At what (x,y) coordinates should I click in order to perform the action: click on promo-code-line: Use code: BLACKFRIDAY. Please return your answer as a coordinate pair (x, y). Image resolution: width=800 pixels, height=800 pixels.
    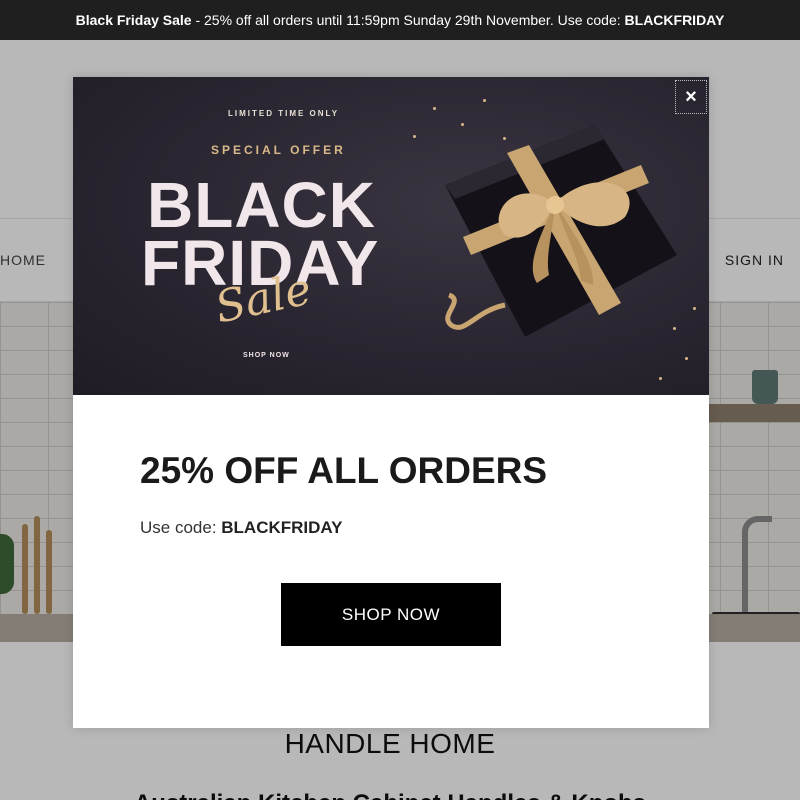
    Looking at the image, I should click on (241, 528).